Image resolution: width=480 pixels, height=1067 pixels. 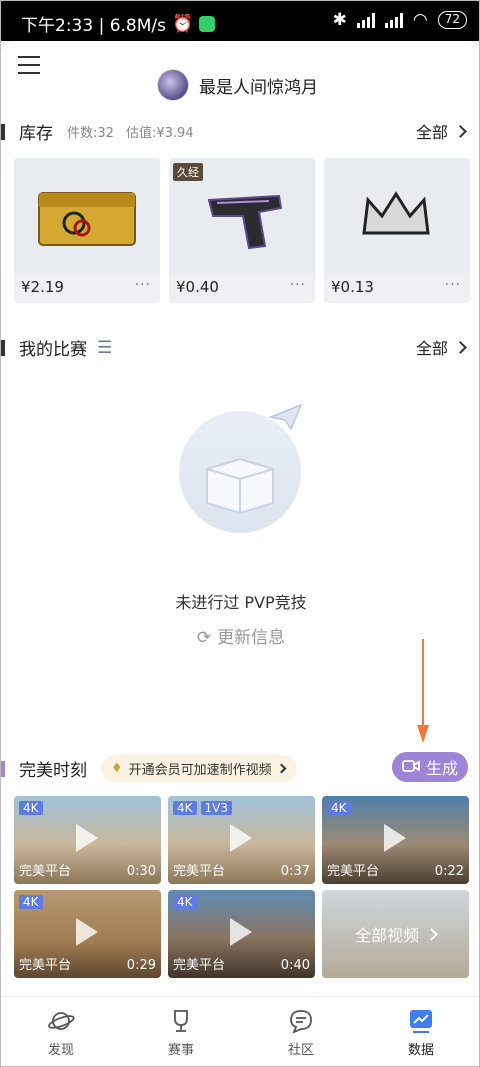 What do you see at coordinates (207, 23) in the screenshot?
I see `notification-icon` at bounding box center [207, 23].